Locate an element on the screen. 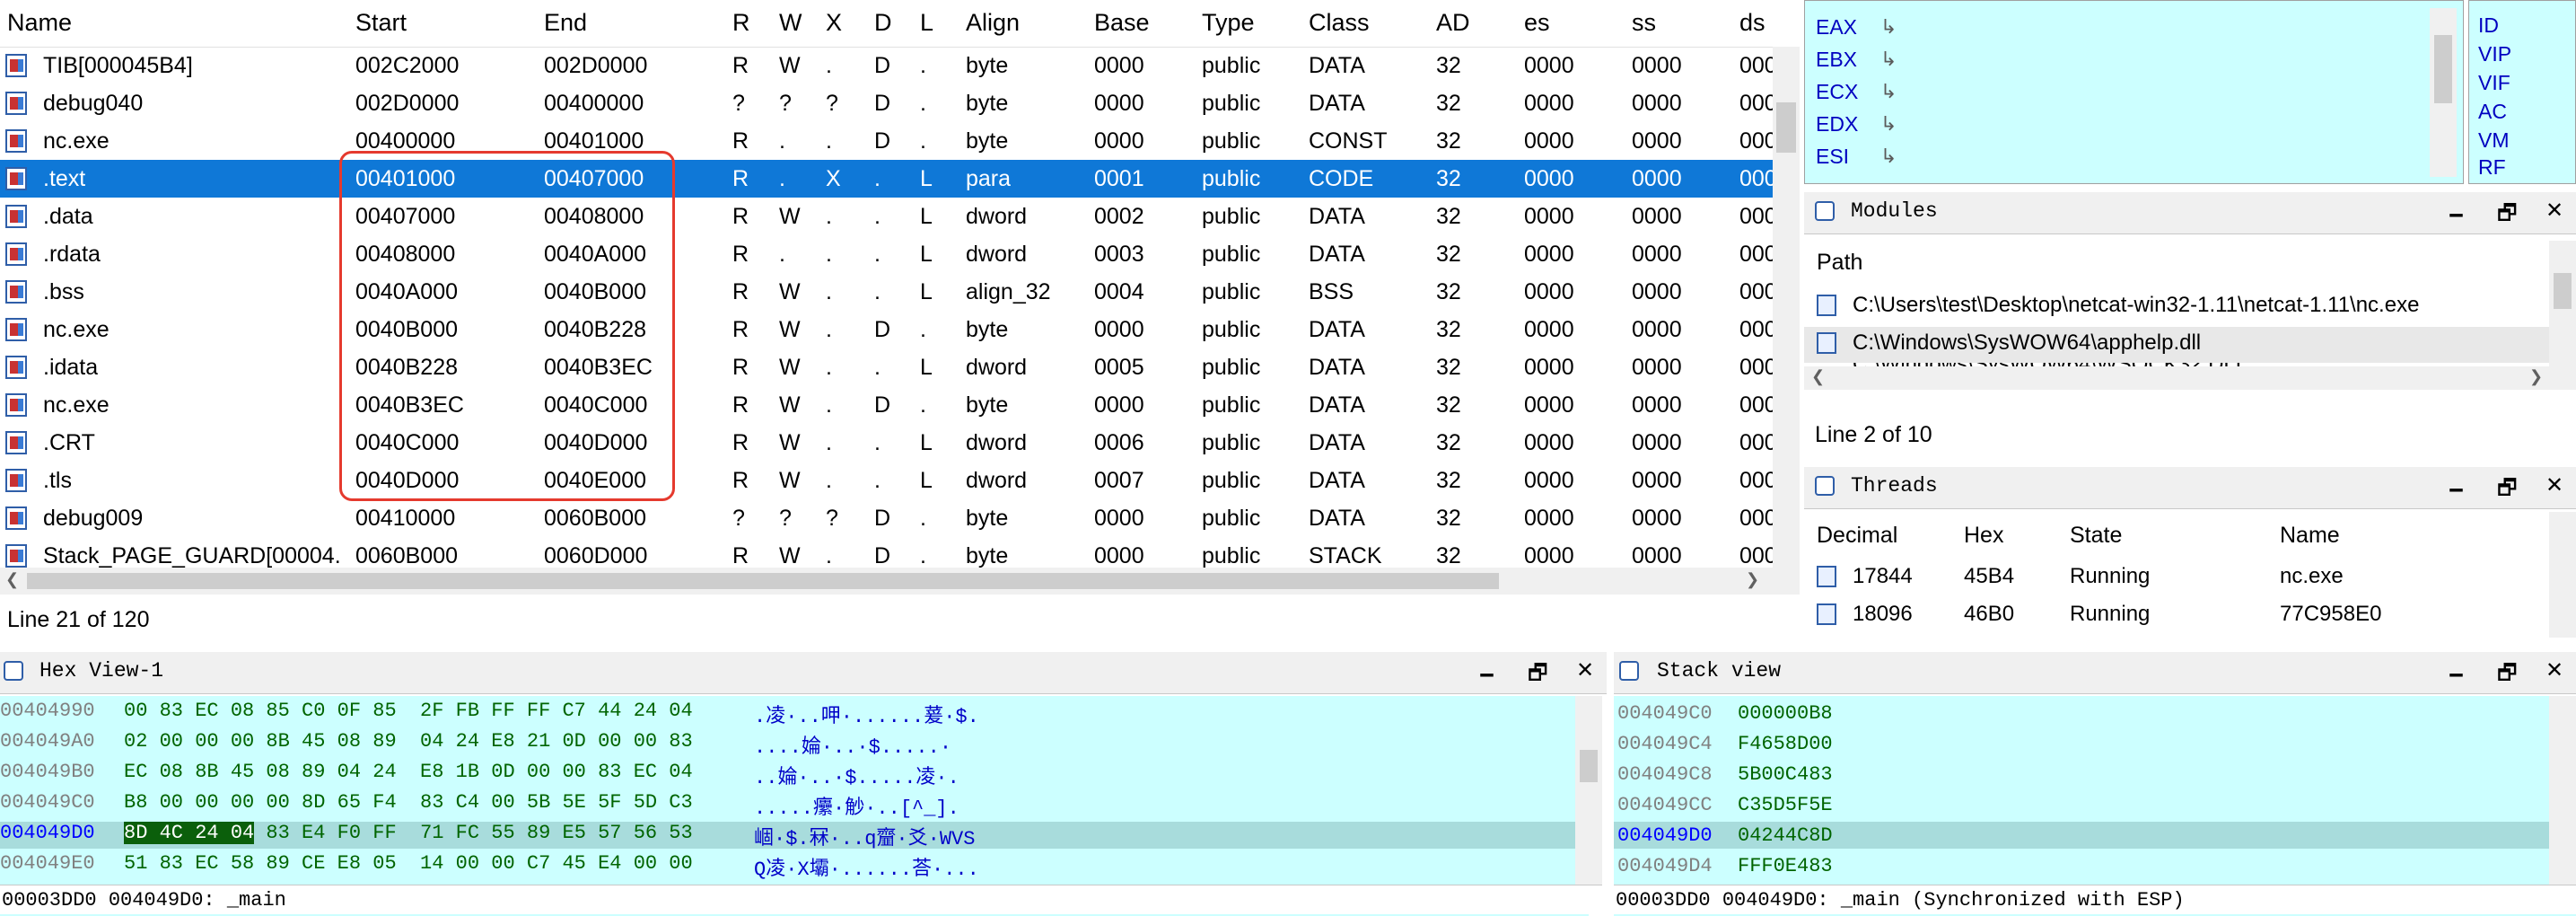 The height and width of the screenshot is (916, 2576). col-decimal: Decimal is located at coordinates (1857, 536).